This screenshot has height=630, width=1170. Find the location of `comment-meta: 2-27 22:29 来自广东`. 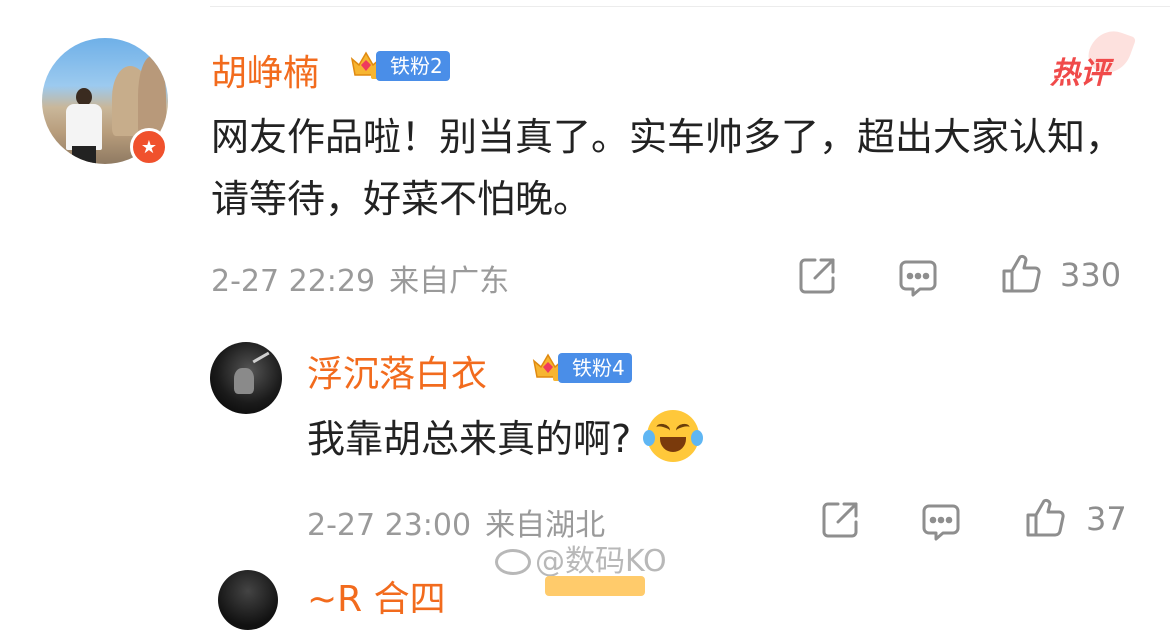

comment-meta: 2-27 22:29 来自广东 is located at coordinates (360, 278).